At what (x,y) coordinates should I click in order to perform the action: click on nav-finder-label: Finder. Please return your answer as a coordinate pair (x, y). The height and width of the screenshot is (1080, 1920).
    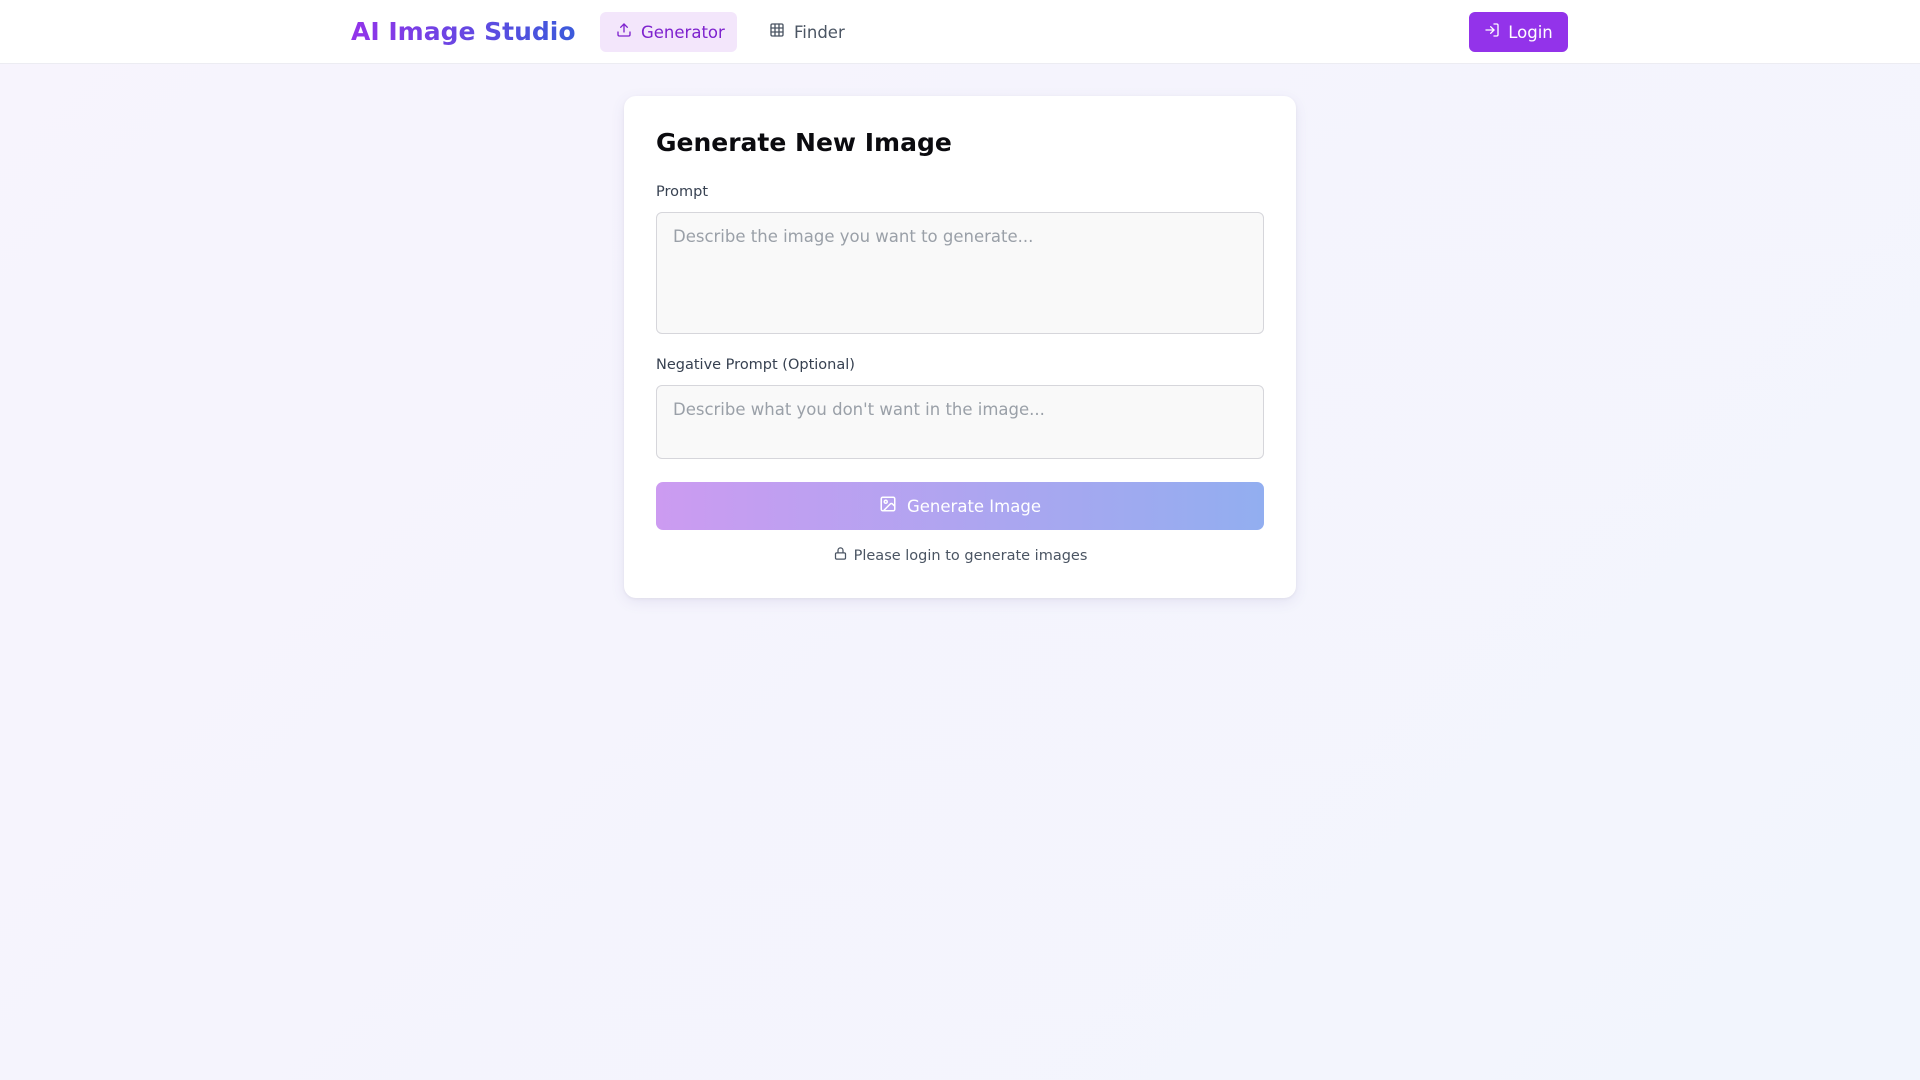
    Looking at the image, I should click on (819, 32).